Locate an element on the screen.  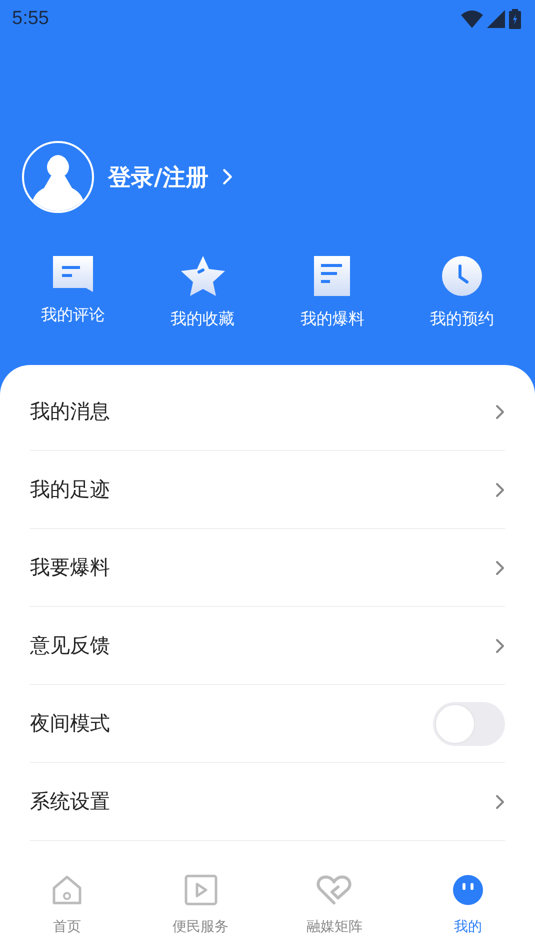
nav-tab: 融媒矩阵 is located at coordinates (335, 900).